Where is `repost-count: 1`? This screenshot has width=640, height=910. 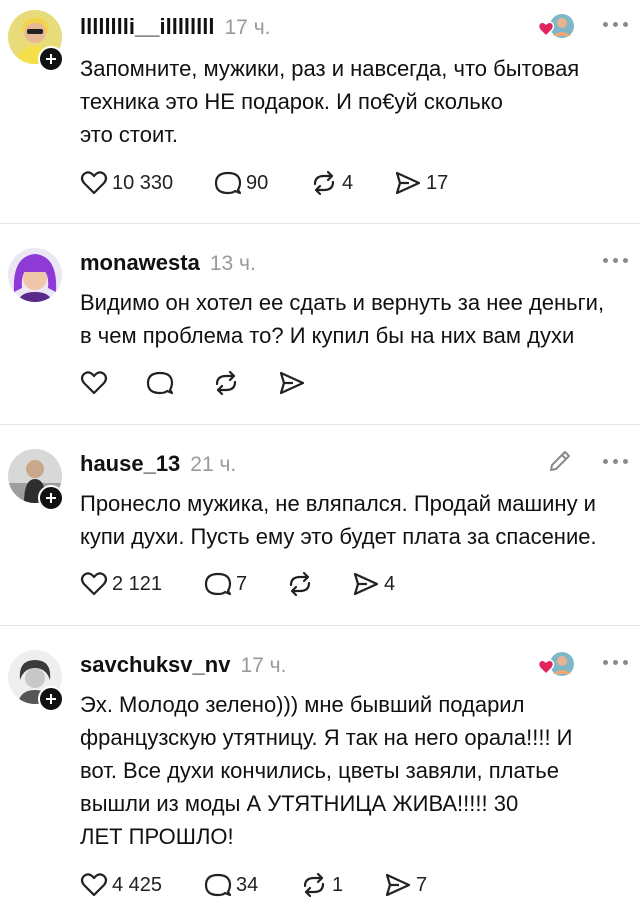
repost-count: 1 is located at coordinates (338, 884).